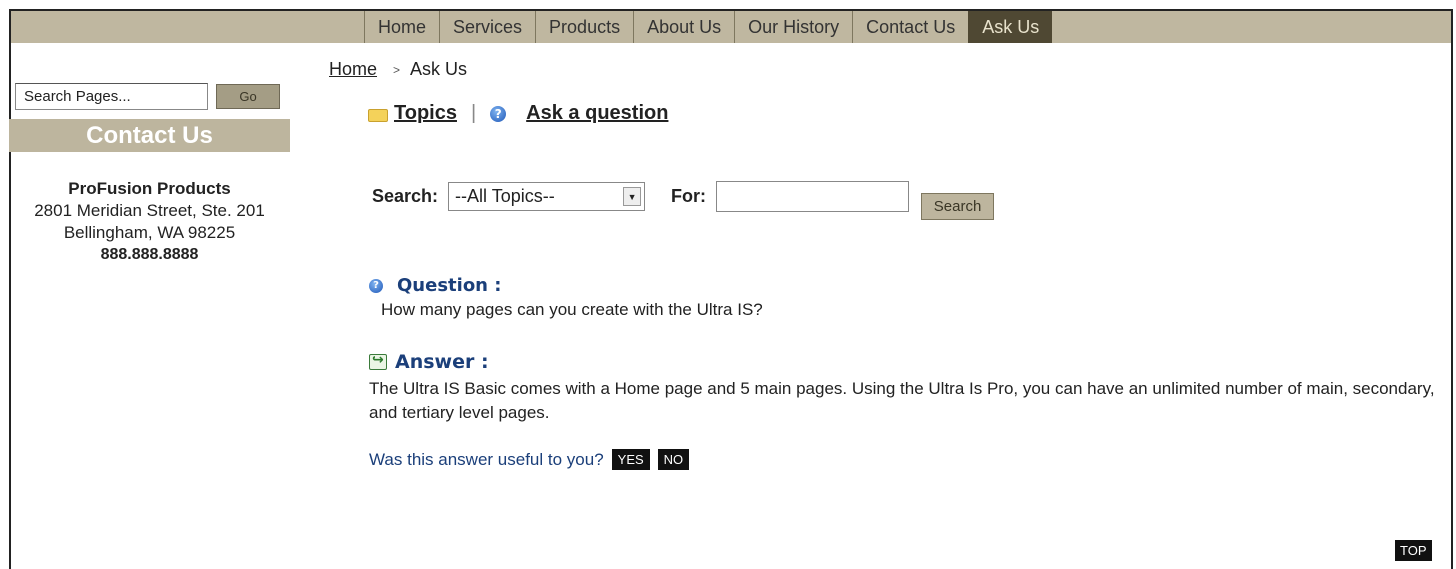 The image size is (1456, 569). Describe the element at coordinates (909, 285) in the screenshot. I see `question-header: ? Question :` at that location.